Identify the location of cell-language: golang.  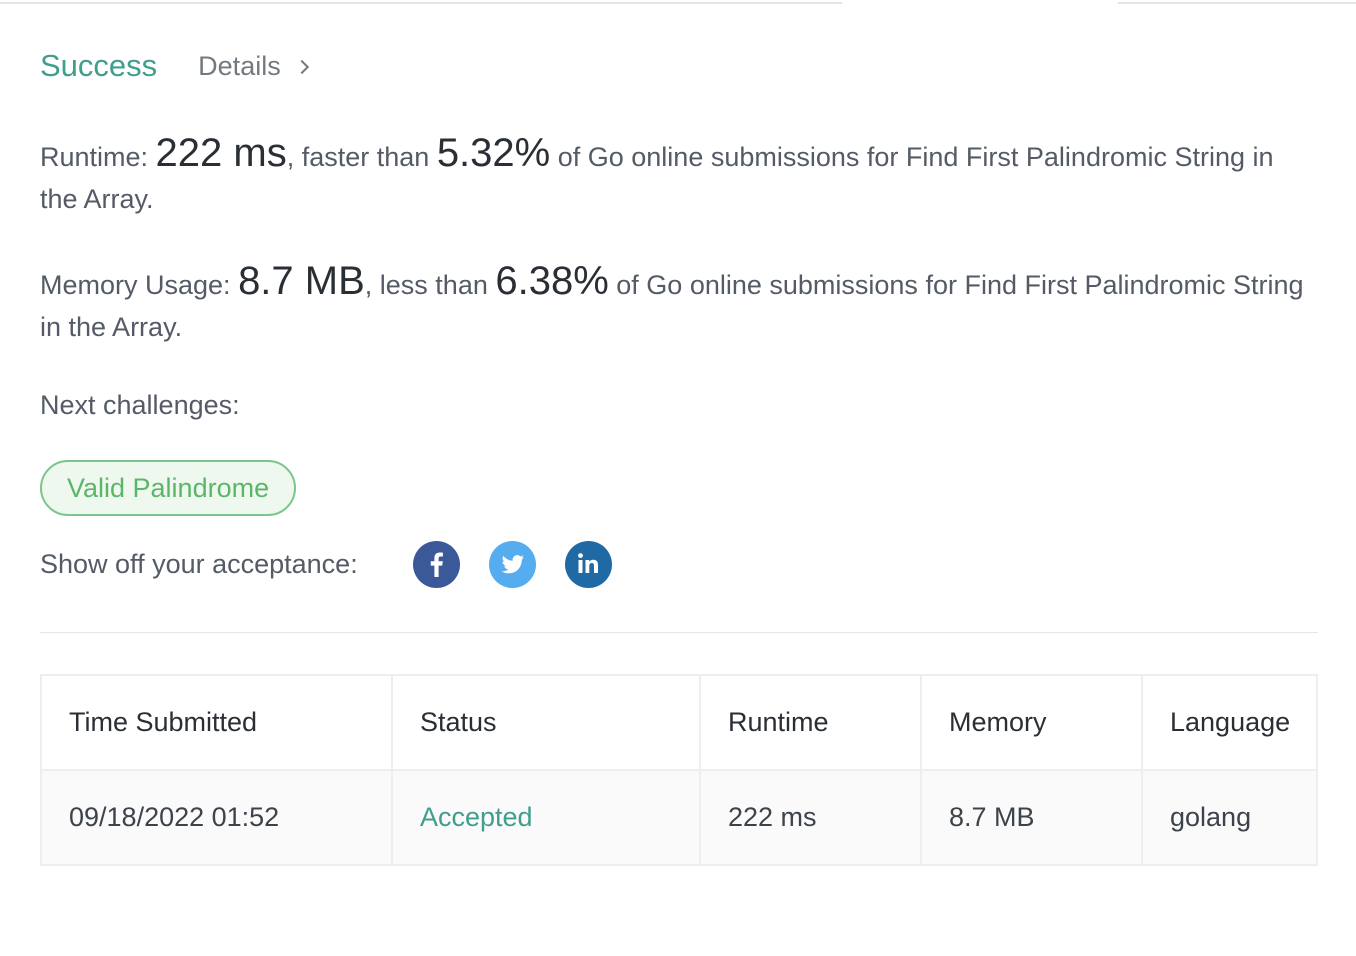
(1229, 817).